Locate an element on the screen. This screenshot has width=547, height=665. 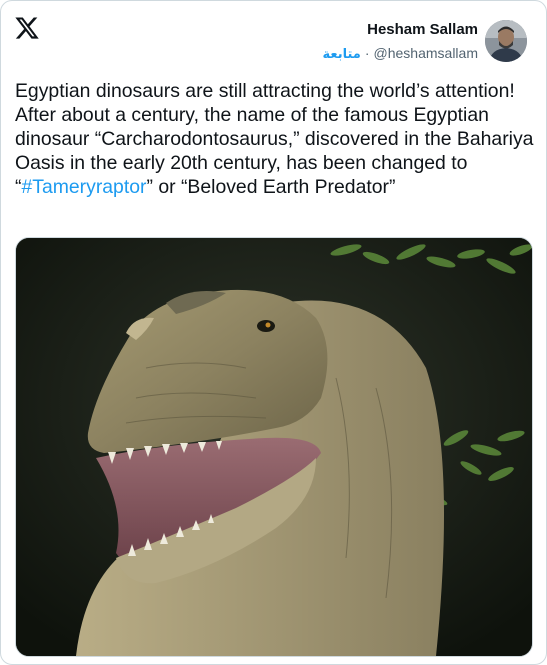
hashtag-link: #Tameryraptor is located at coordinates (83, 187).